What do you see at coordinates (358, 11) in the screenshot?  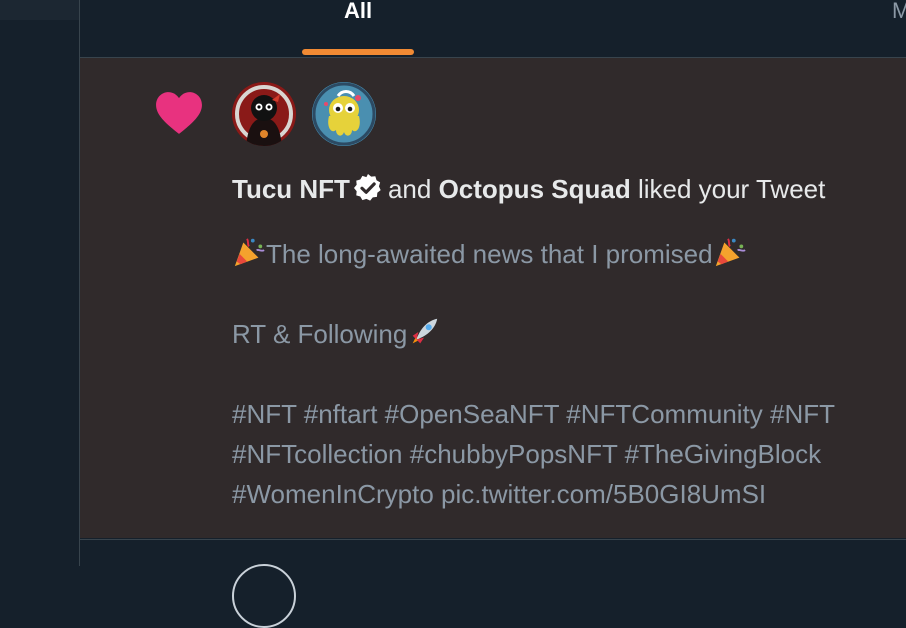 I see `tab-all-label: All` at bounding box center [358, 11].